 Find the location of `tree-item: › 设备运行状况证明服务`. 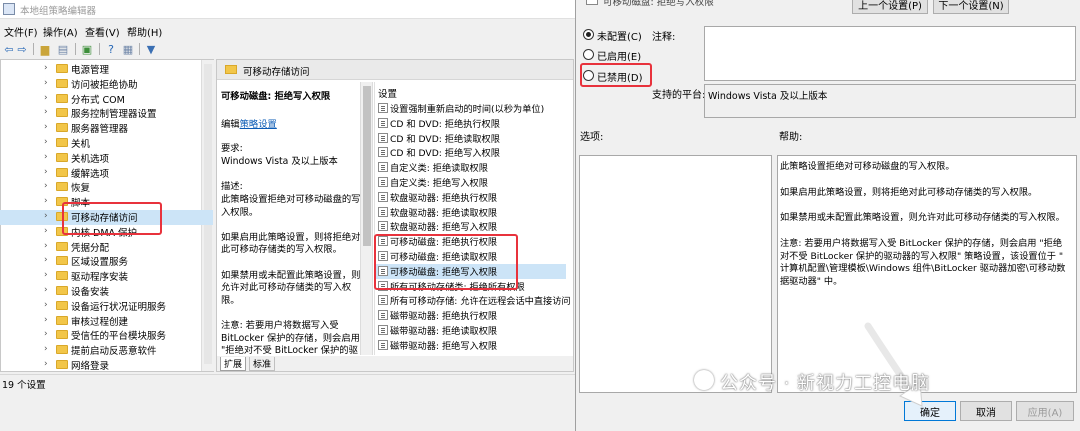

tree-item: › 设备运行状况证明服务 is located at coordinates (106, 306).